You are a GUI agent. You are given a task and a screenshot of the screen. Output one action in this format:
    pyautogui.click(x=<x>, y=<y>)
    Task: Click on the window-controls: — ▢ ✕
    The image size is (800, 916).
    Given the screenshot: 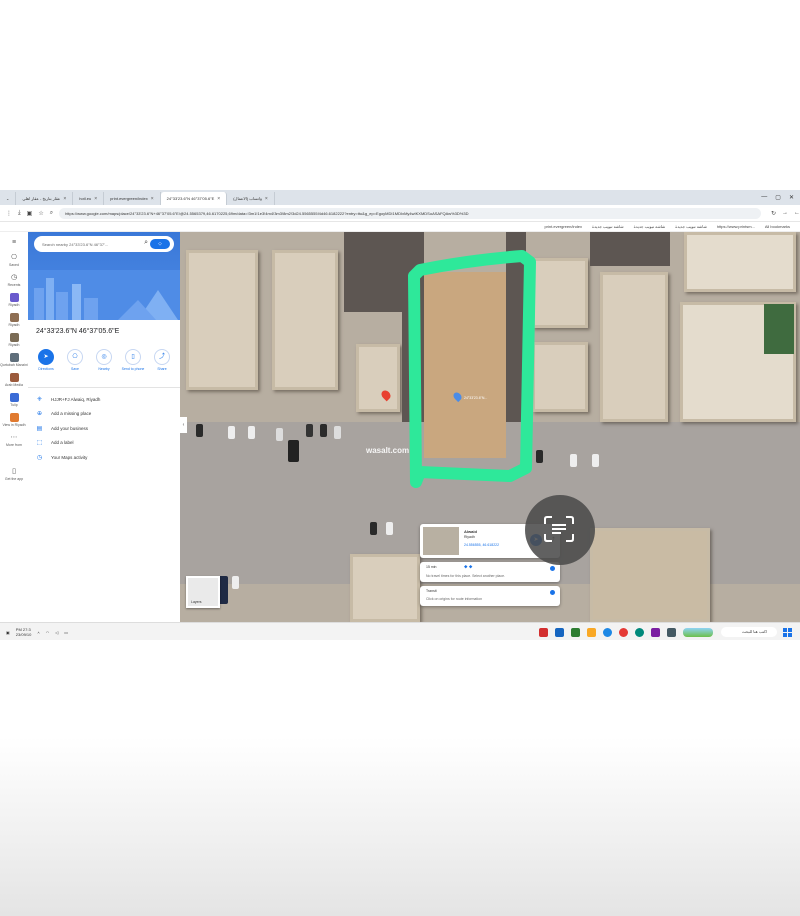 What is the action you would take?
    pyautogui.click(x=780, y=197)
    